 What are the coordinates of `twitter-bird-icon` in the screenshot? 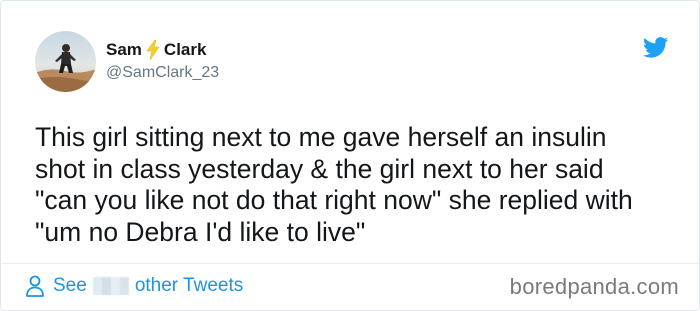 It's located at (655, 47).